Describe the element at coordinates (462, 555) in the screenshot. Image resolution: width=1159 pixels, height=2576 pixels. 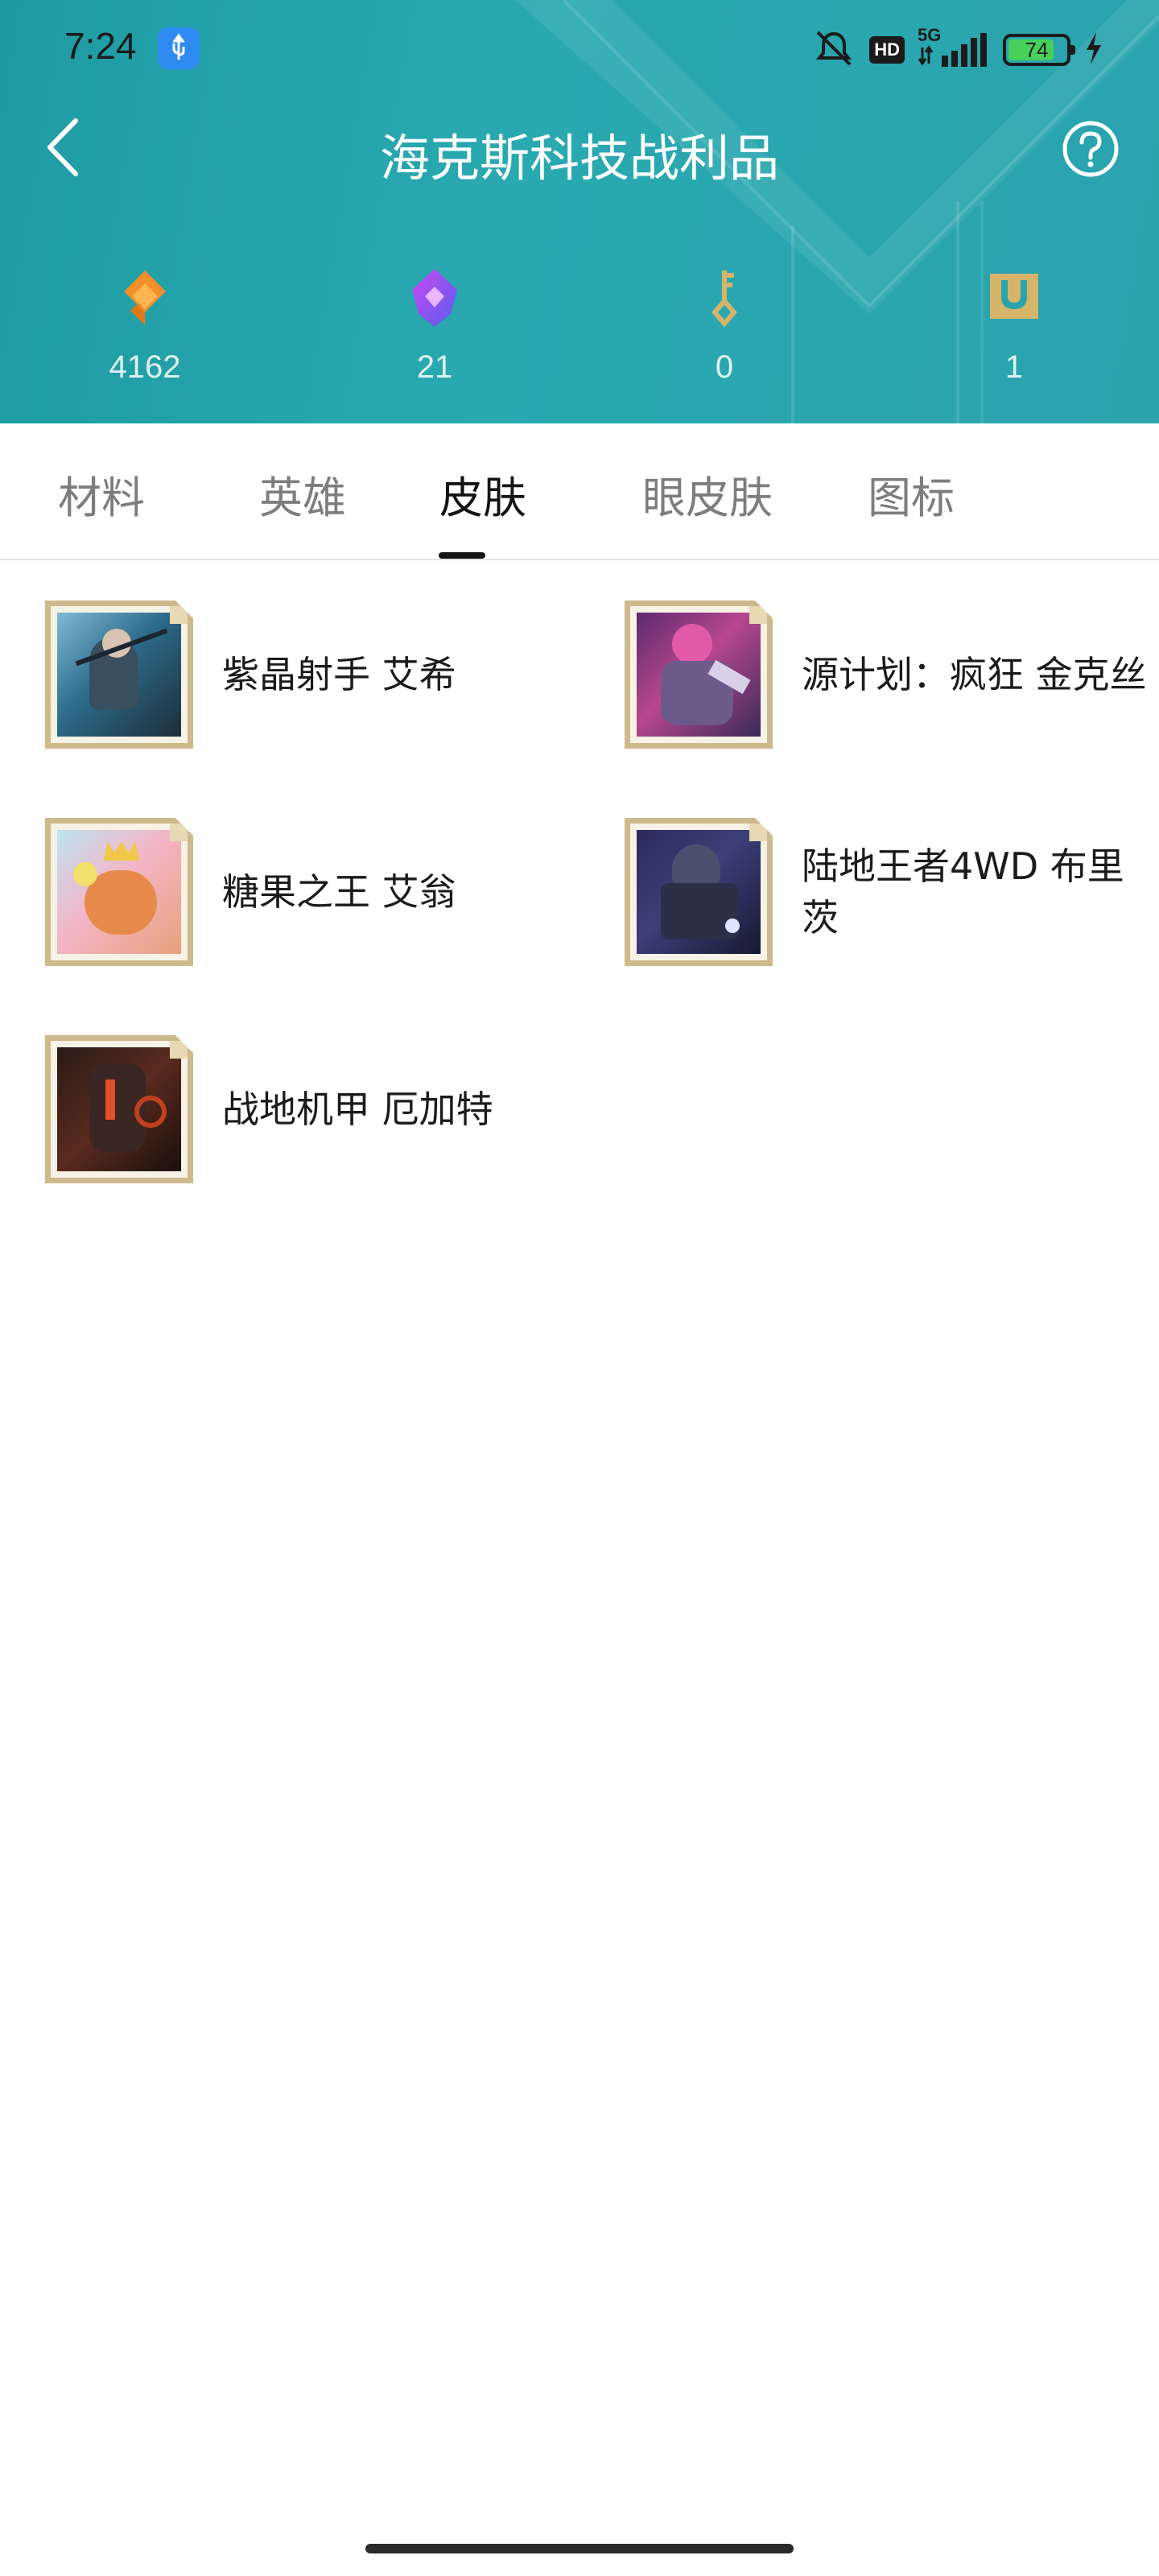
I see `active-tab-indicator` at that location.